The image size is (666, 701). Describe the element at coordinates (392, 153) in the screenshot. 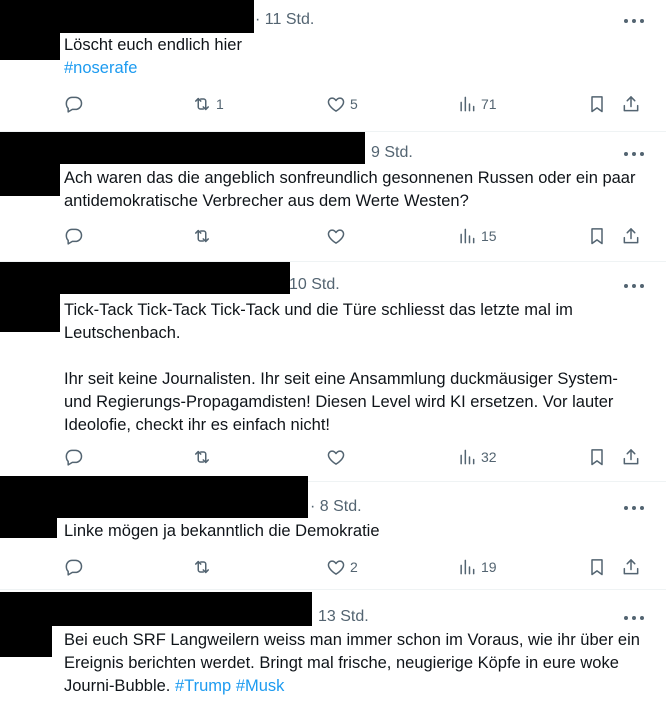

I see `tweet-timestamp: 9 Std.` at that location.